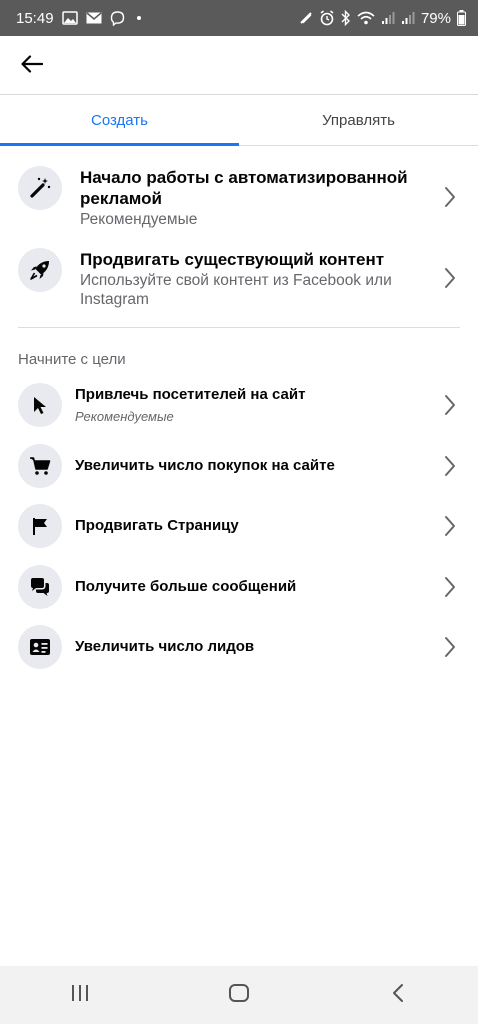 The height and width of the screenshot is (1024, 478). Describe the element at coordinates (40, 587) in the screenshot. I see `chat-bubbles-icon` at that location.